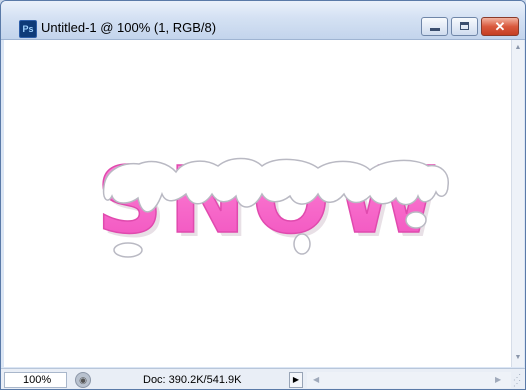  I want to click on minimize-icon, so click(435, 29).